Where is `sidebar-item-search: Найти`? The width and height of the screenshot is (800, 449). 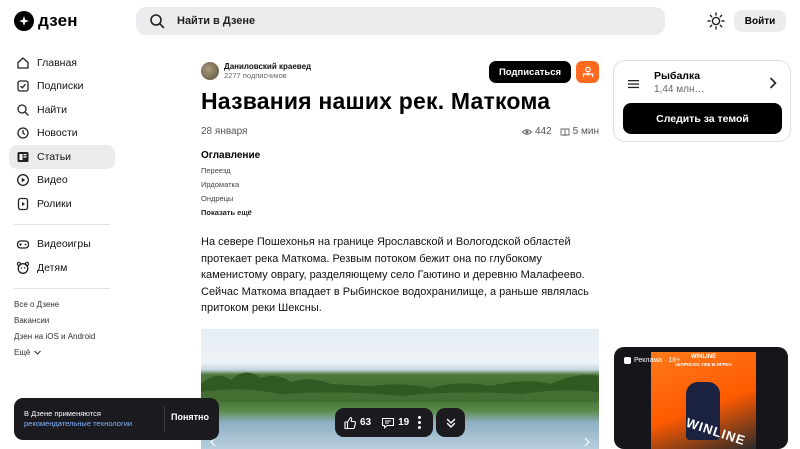
sidebar-item-search: Найти is located at coordinates (62, 110).